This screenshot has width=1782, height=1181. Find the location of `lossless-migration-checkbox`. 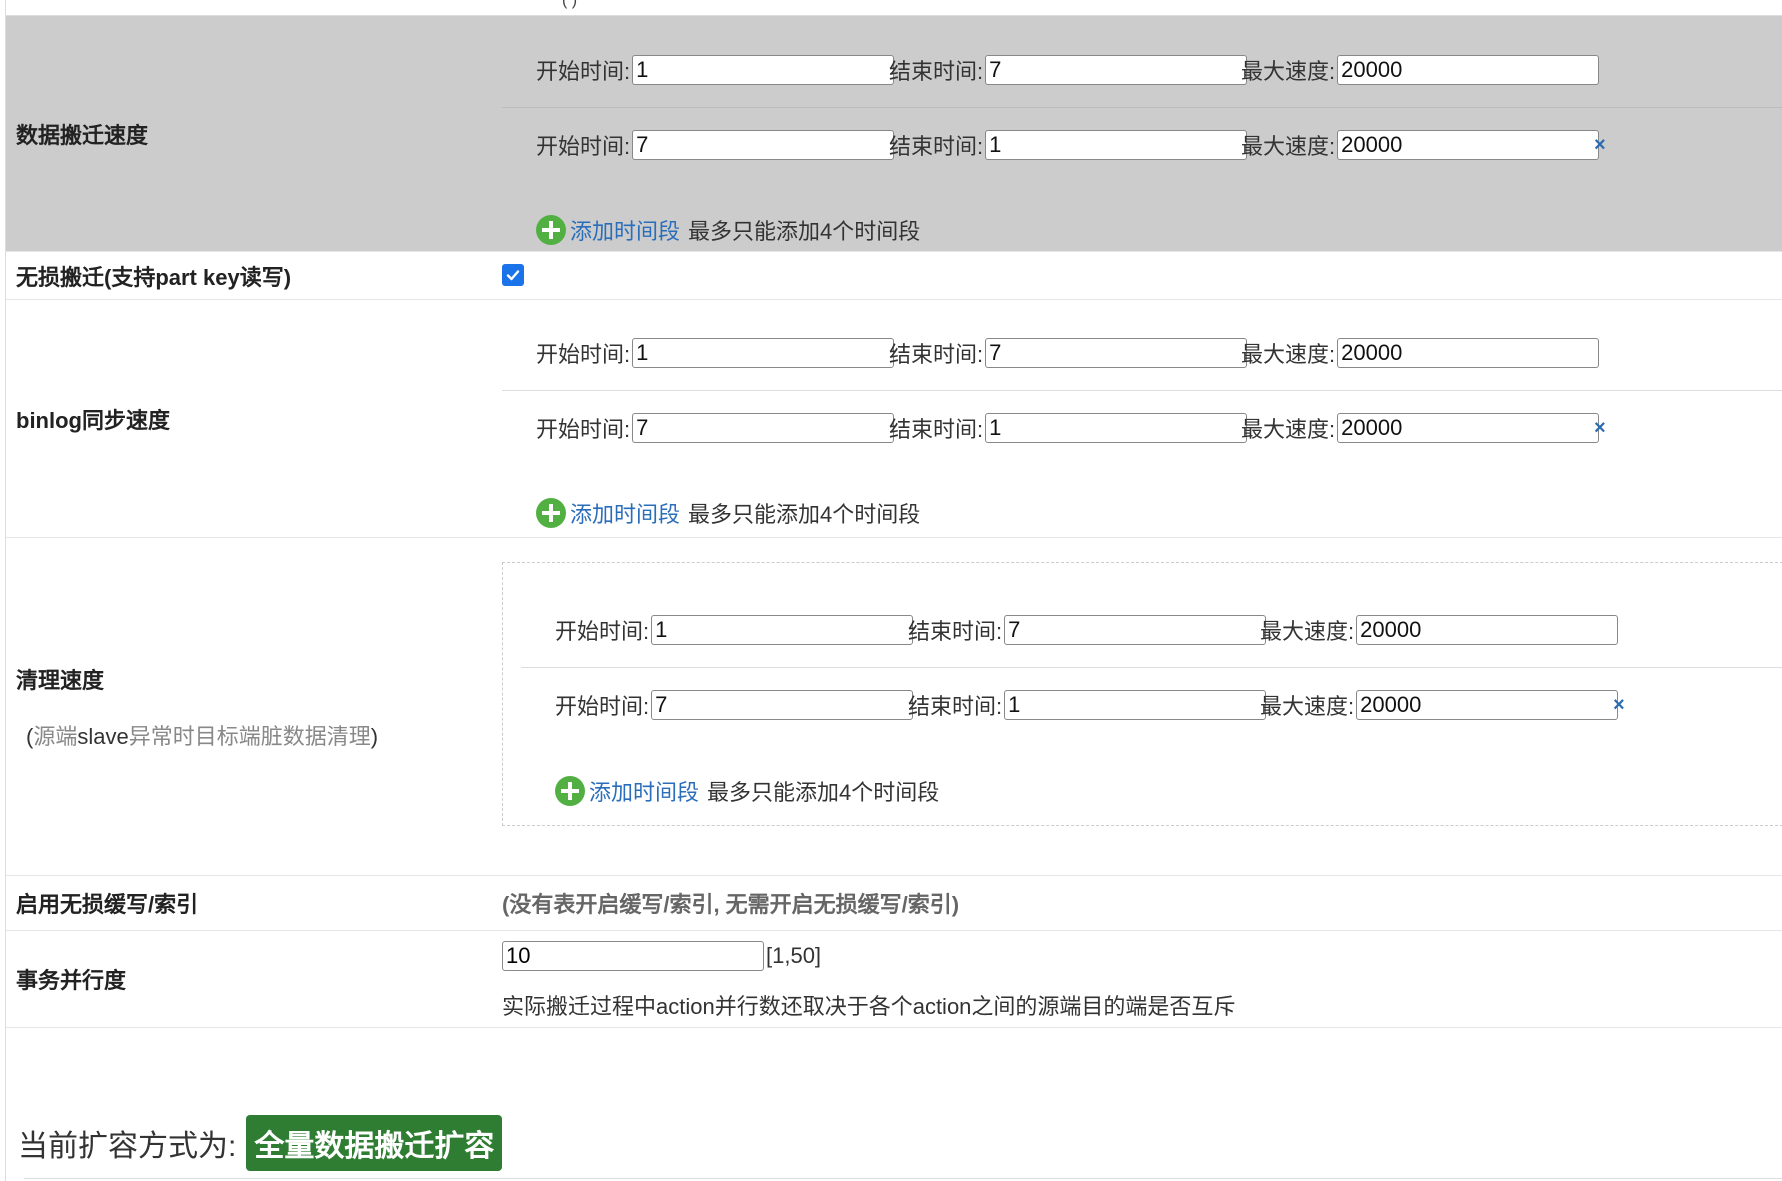

lossless-migration-checkbox is located at coordinates (513, 275).